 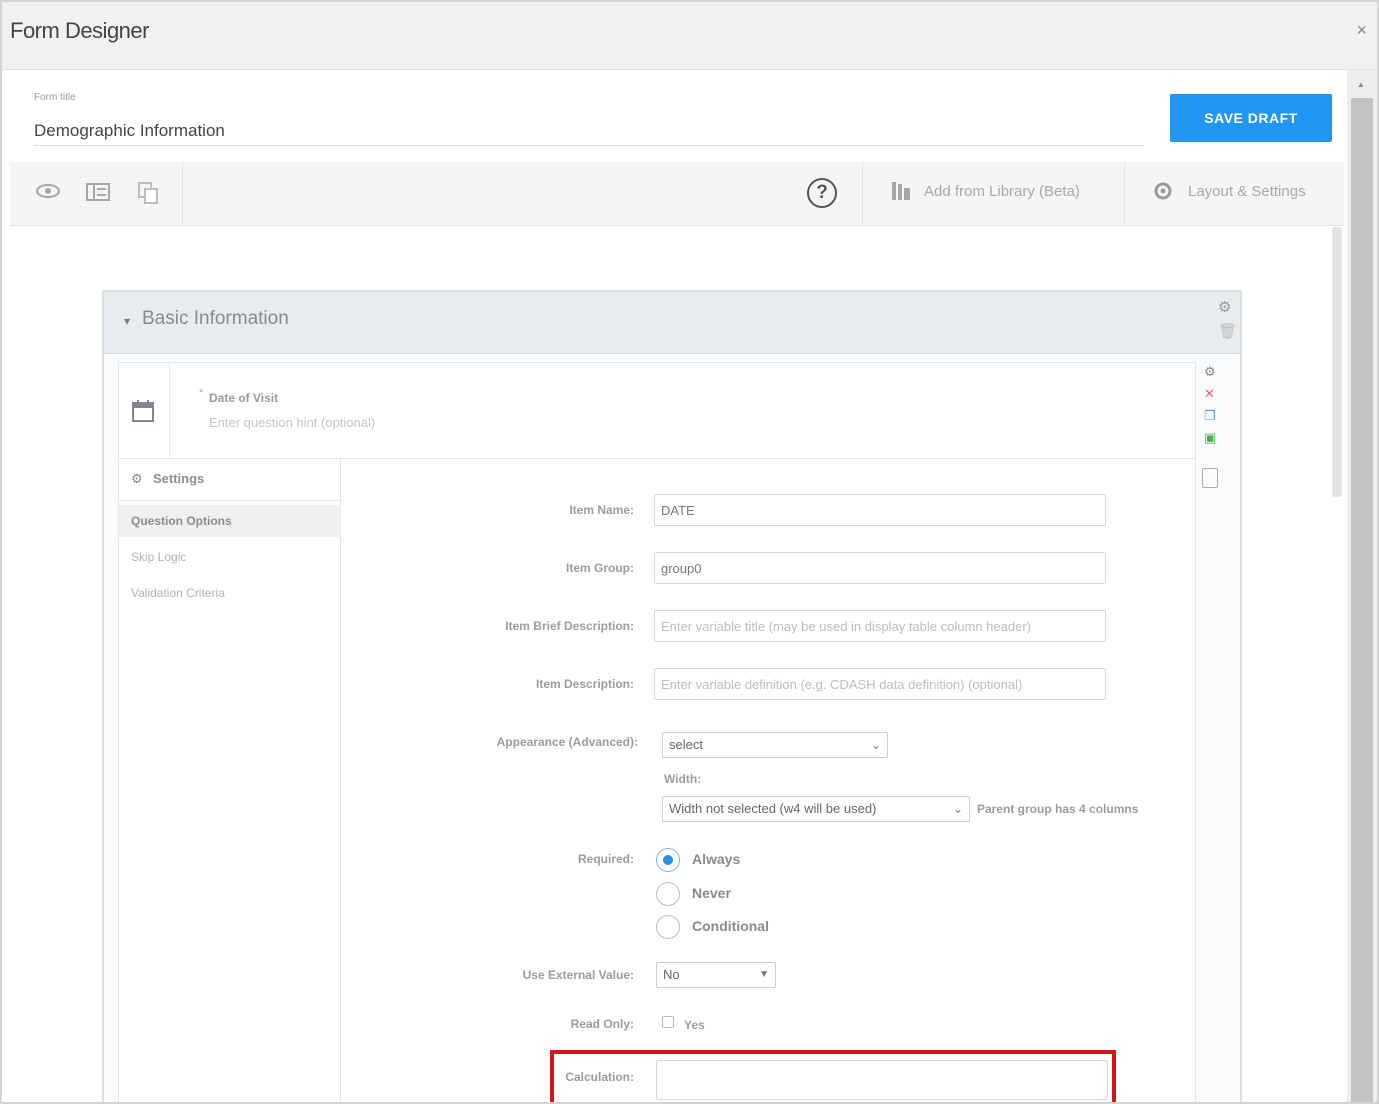 What do you see at coordinates (79, 30) in the screenshot?
I see `modal-title: Form Designer` at bounding box center [79, 30].